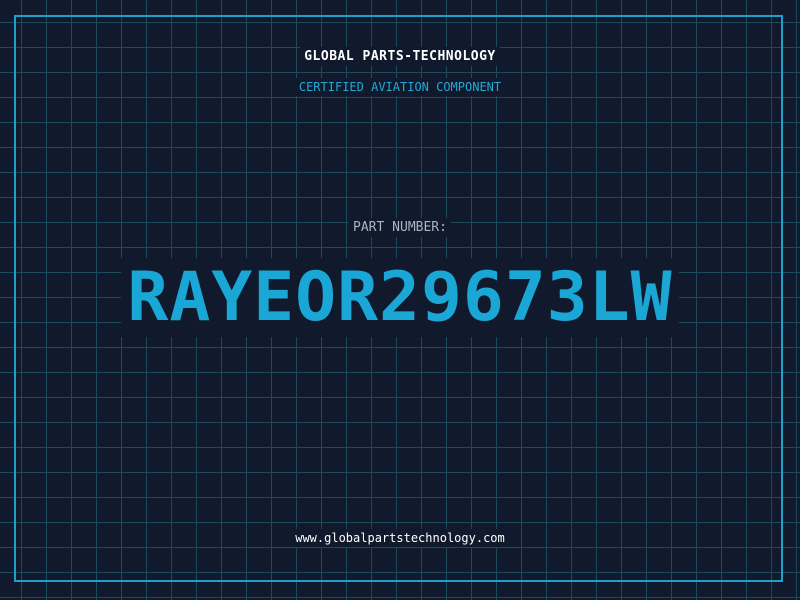 This screenshot has height=600, width=800. I want to click on website-url: www.globalpartstechnology.com, so click(400, 538).